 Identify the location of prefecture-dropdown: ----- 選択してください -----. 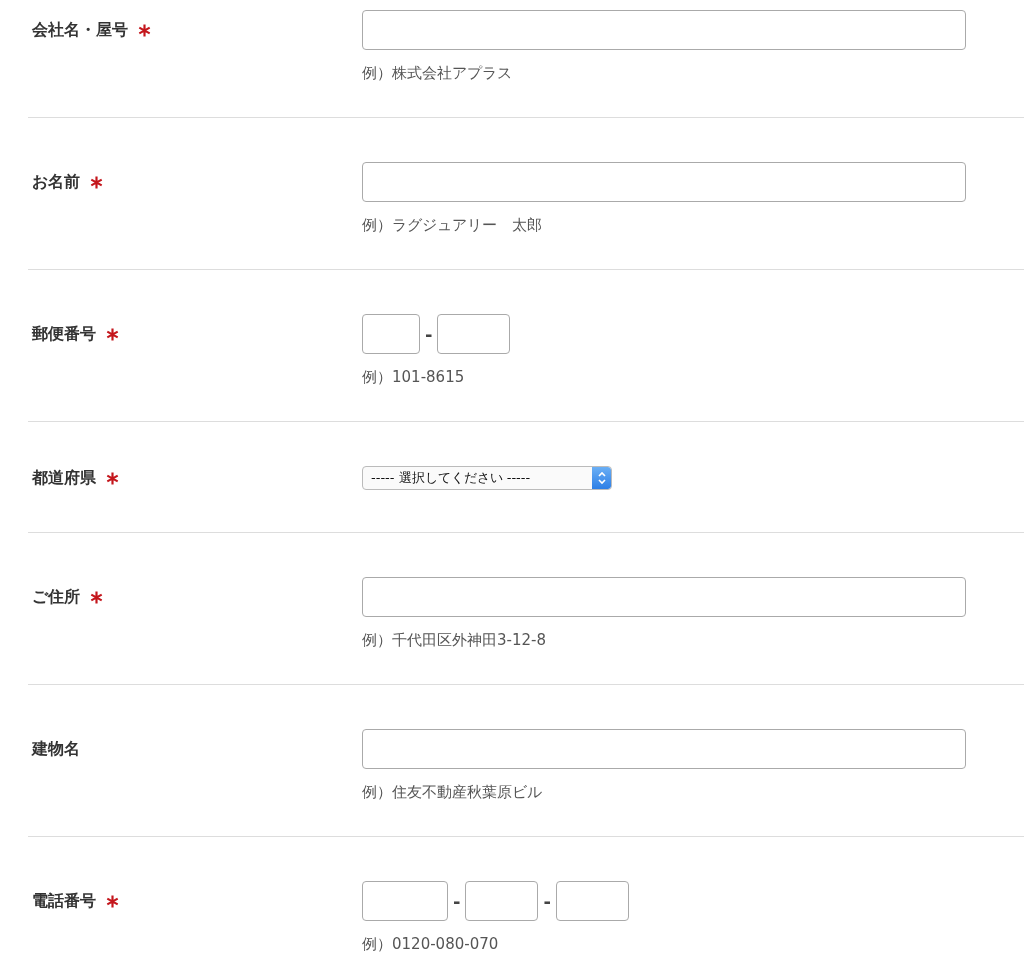
(487, 478).